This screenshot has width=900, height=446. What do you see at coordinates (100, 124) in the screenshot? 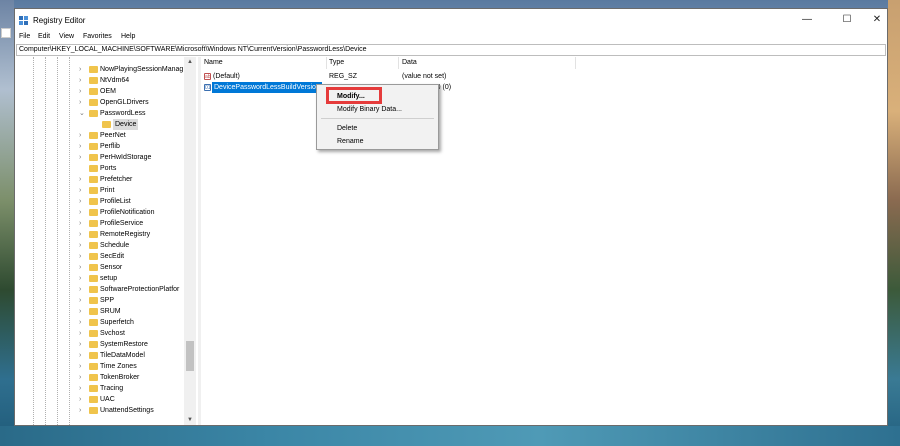
I see `tree-item: Device` at bounding box center [100, 124].